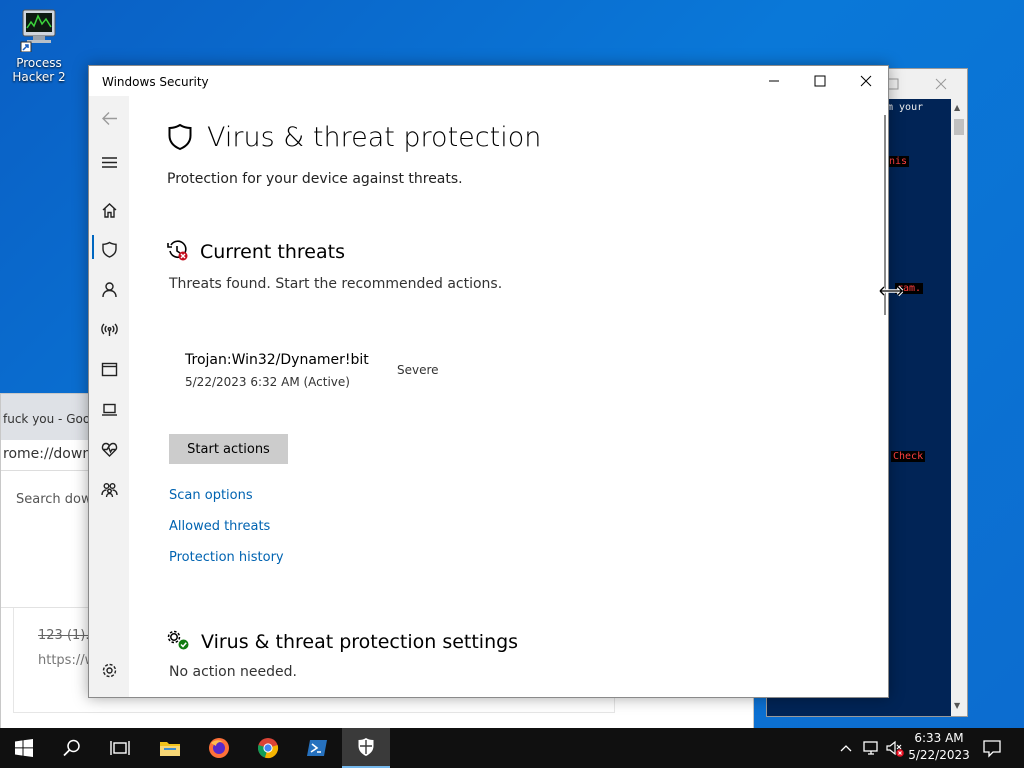 The height and width of the screenshot is (768, 1024). I want to click on chevron-up-icon, so click(846, 748).